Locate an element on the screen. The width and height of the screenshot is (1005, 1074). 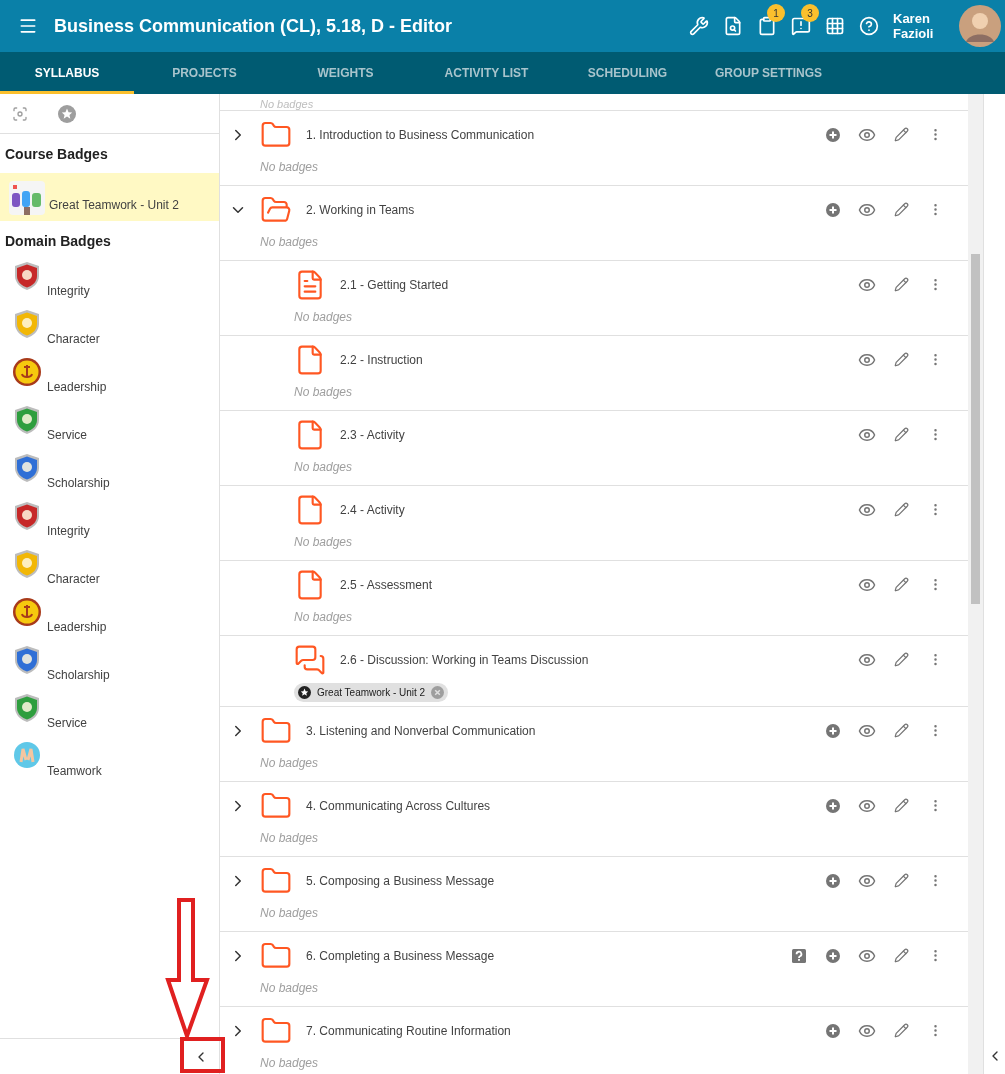
nav-tab: SYLLABUS is located at coordinates (67, 73).